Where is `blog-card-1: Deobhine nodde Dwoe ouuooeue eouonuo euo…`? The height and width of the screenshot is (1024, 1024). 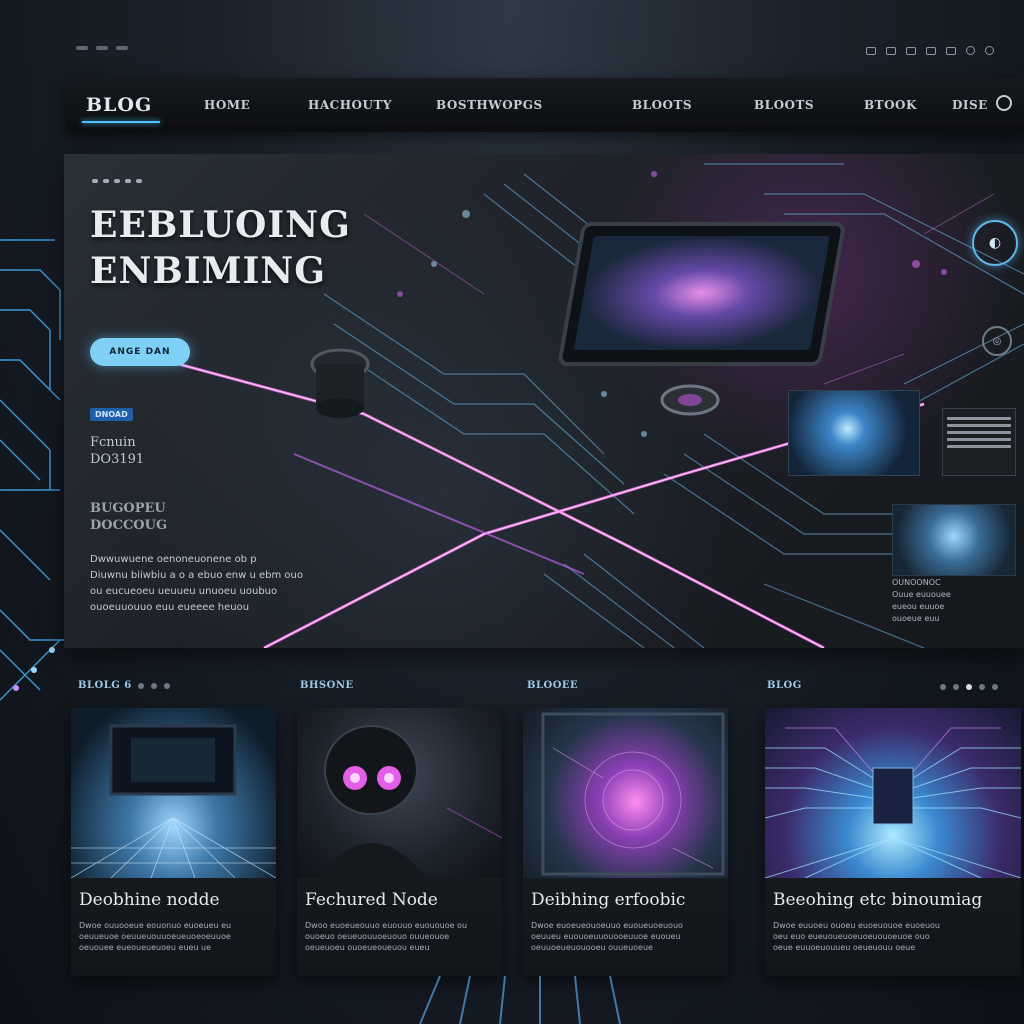 blog-card-1: Deobhine nodde Dwoe ouuooeue eouonuo euo… is located at coordinates (173, 842).